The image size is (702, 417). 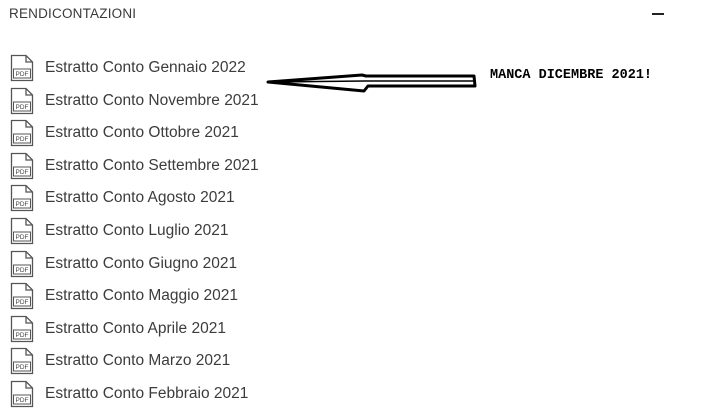 What do you see at coordinates (141, 264) in the screenshot?
I see `document-link: Estratto Conto Giugno 2021` at bounding box center [141, 264].